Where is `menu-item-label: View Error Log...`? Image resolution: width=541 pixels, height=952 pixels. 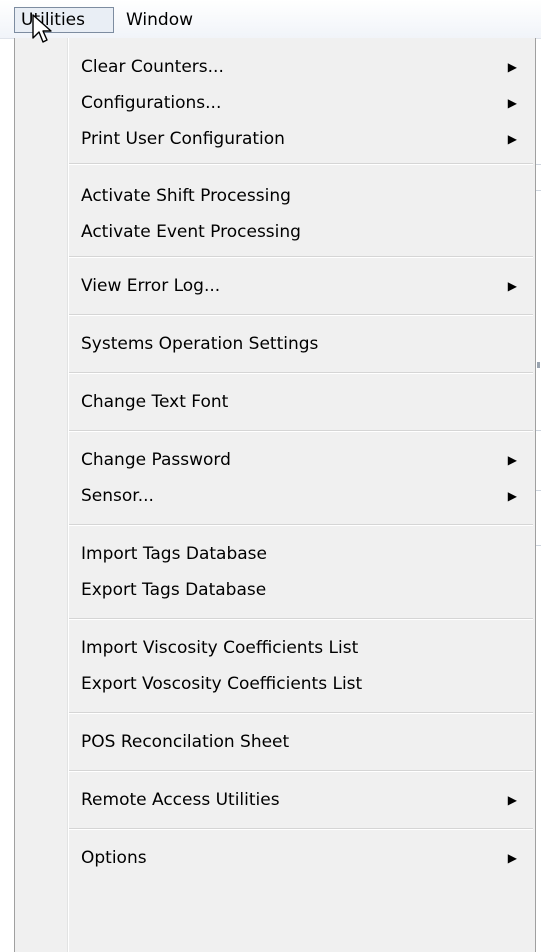
menu-item-label: View Error Log... is located at coordinates (151, 286).